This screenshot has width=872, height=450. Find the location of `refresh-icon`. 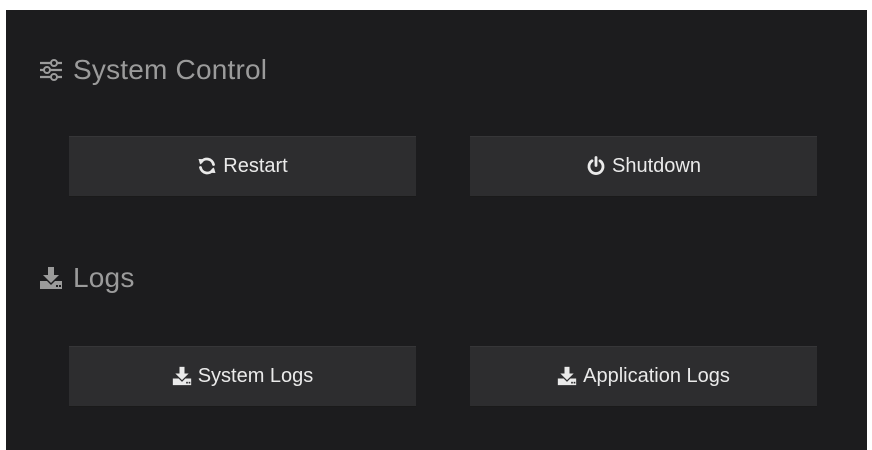

refresh-icon is located at coordinates (207, 166).